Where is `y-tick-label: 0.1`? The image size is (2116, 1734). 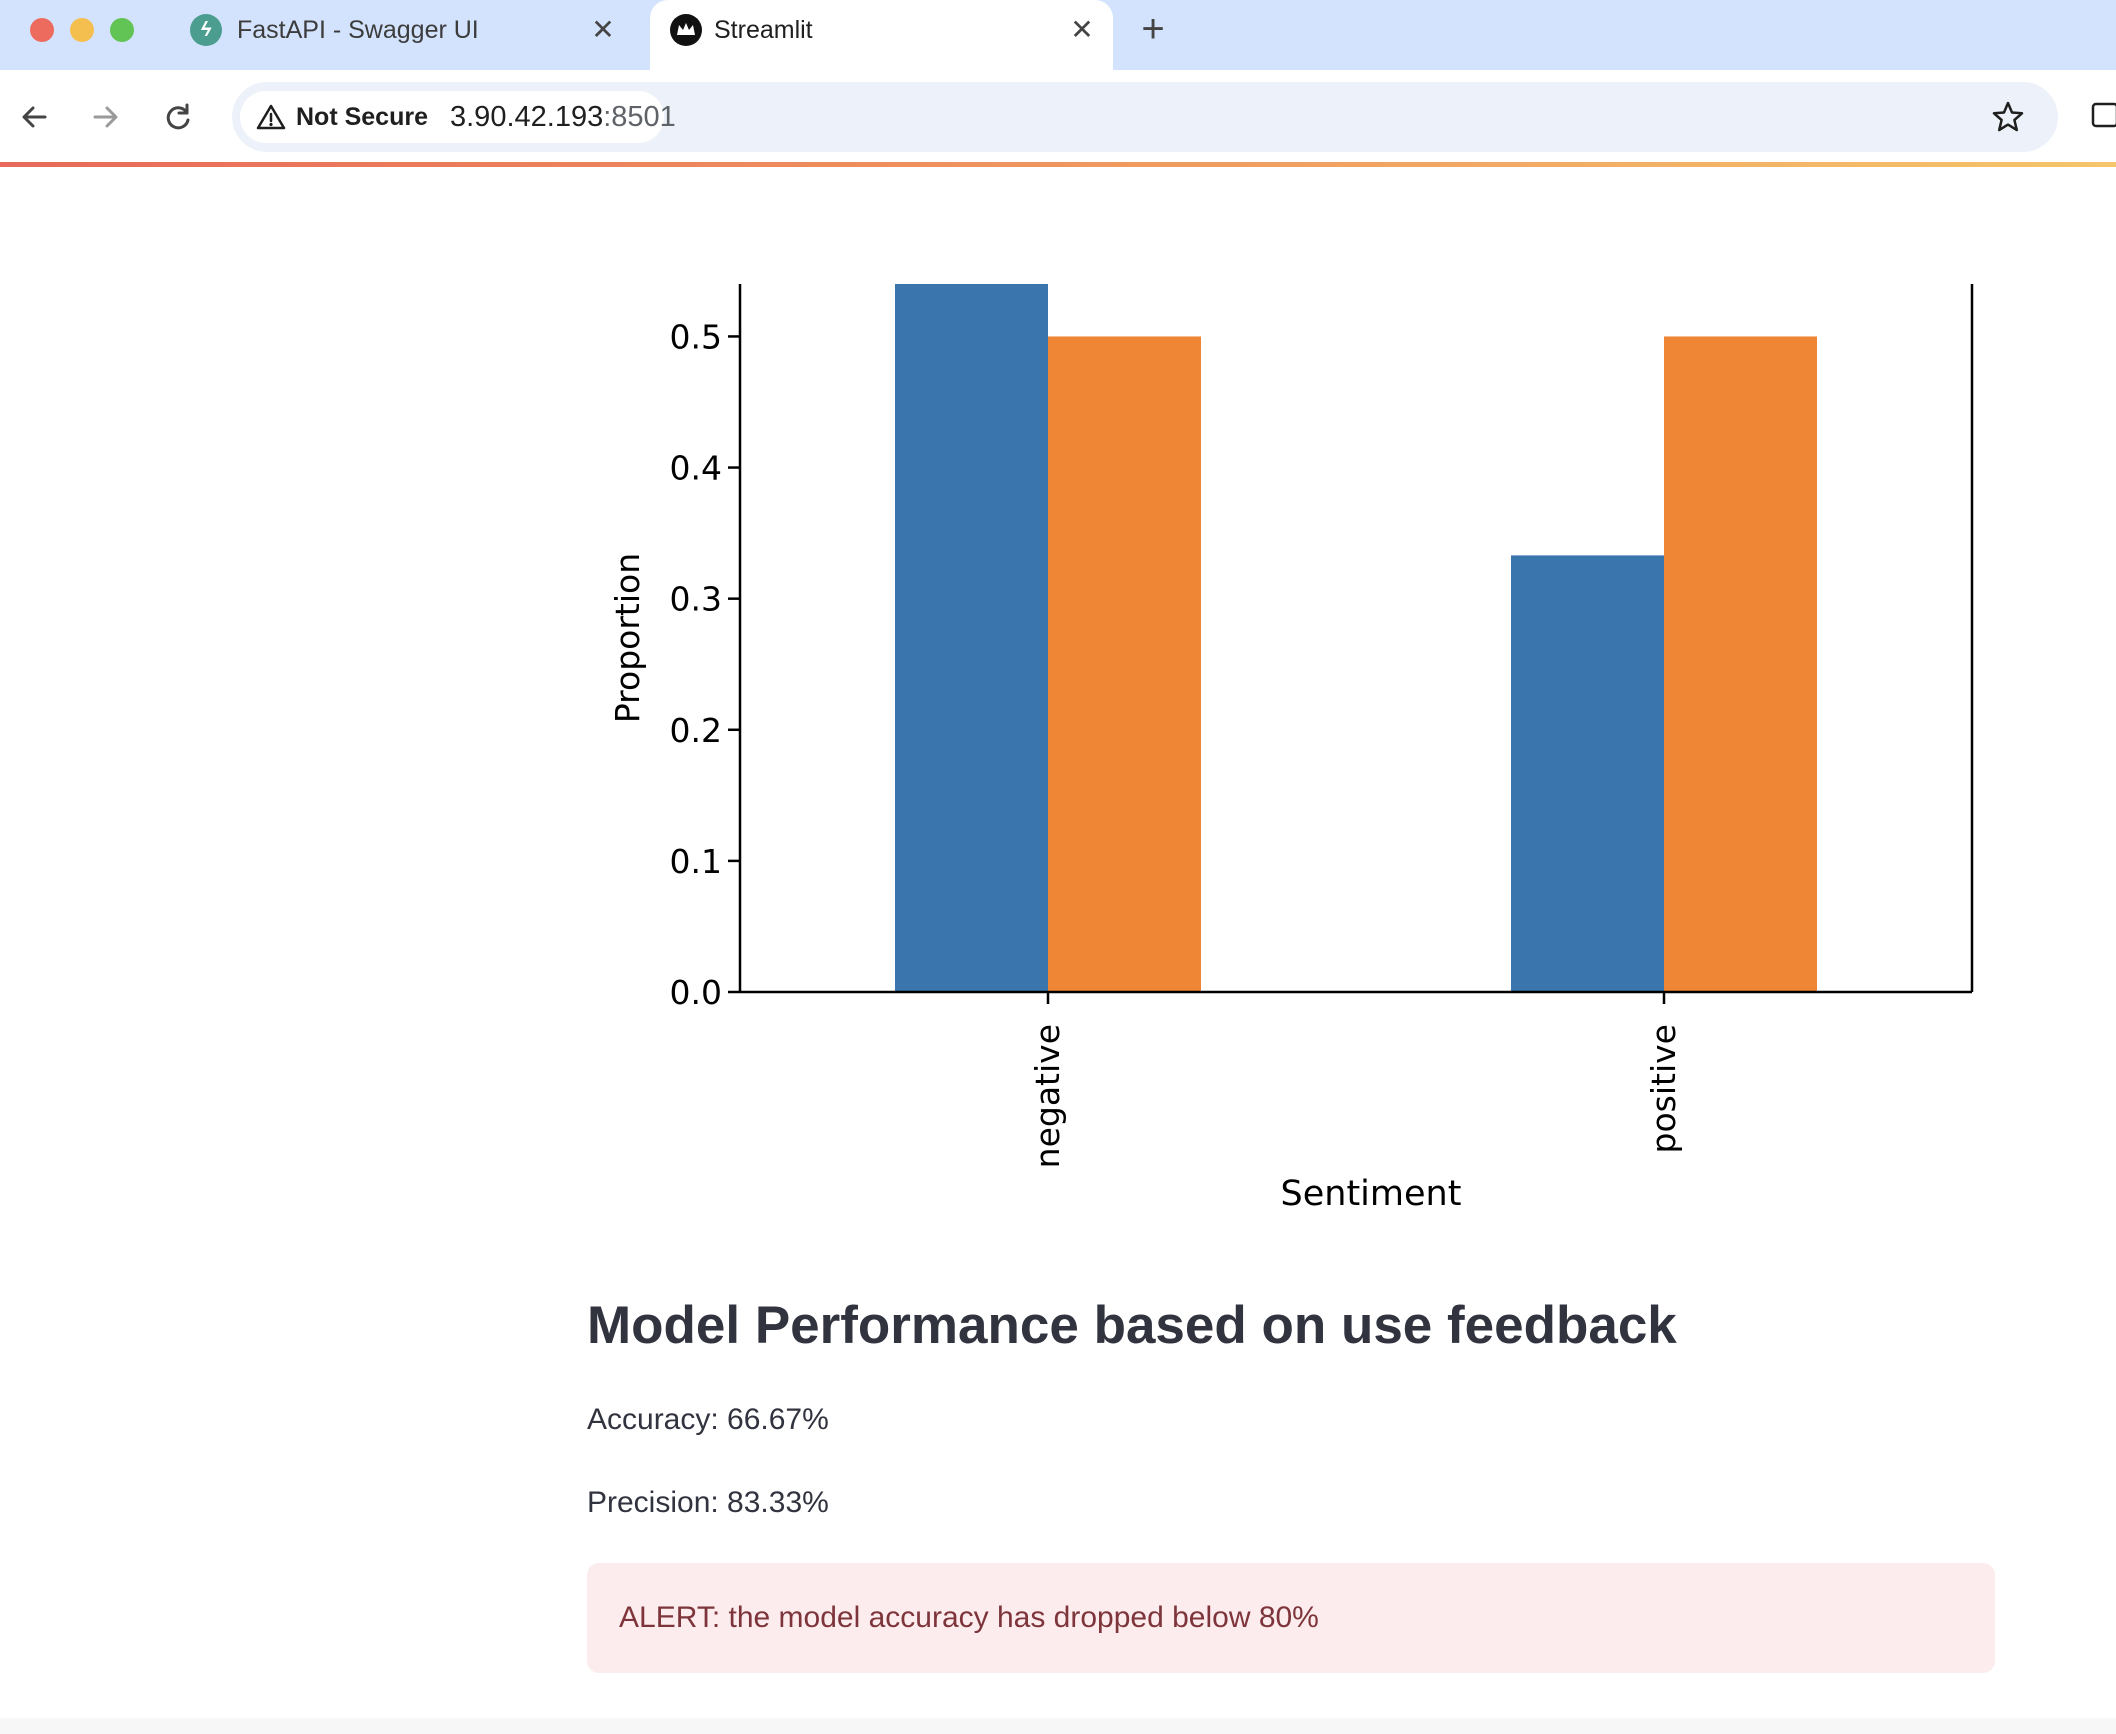
y-tick-label: 0.1 is located at coordinates (696, 861).